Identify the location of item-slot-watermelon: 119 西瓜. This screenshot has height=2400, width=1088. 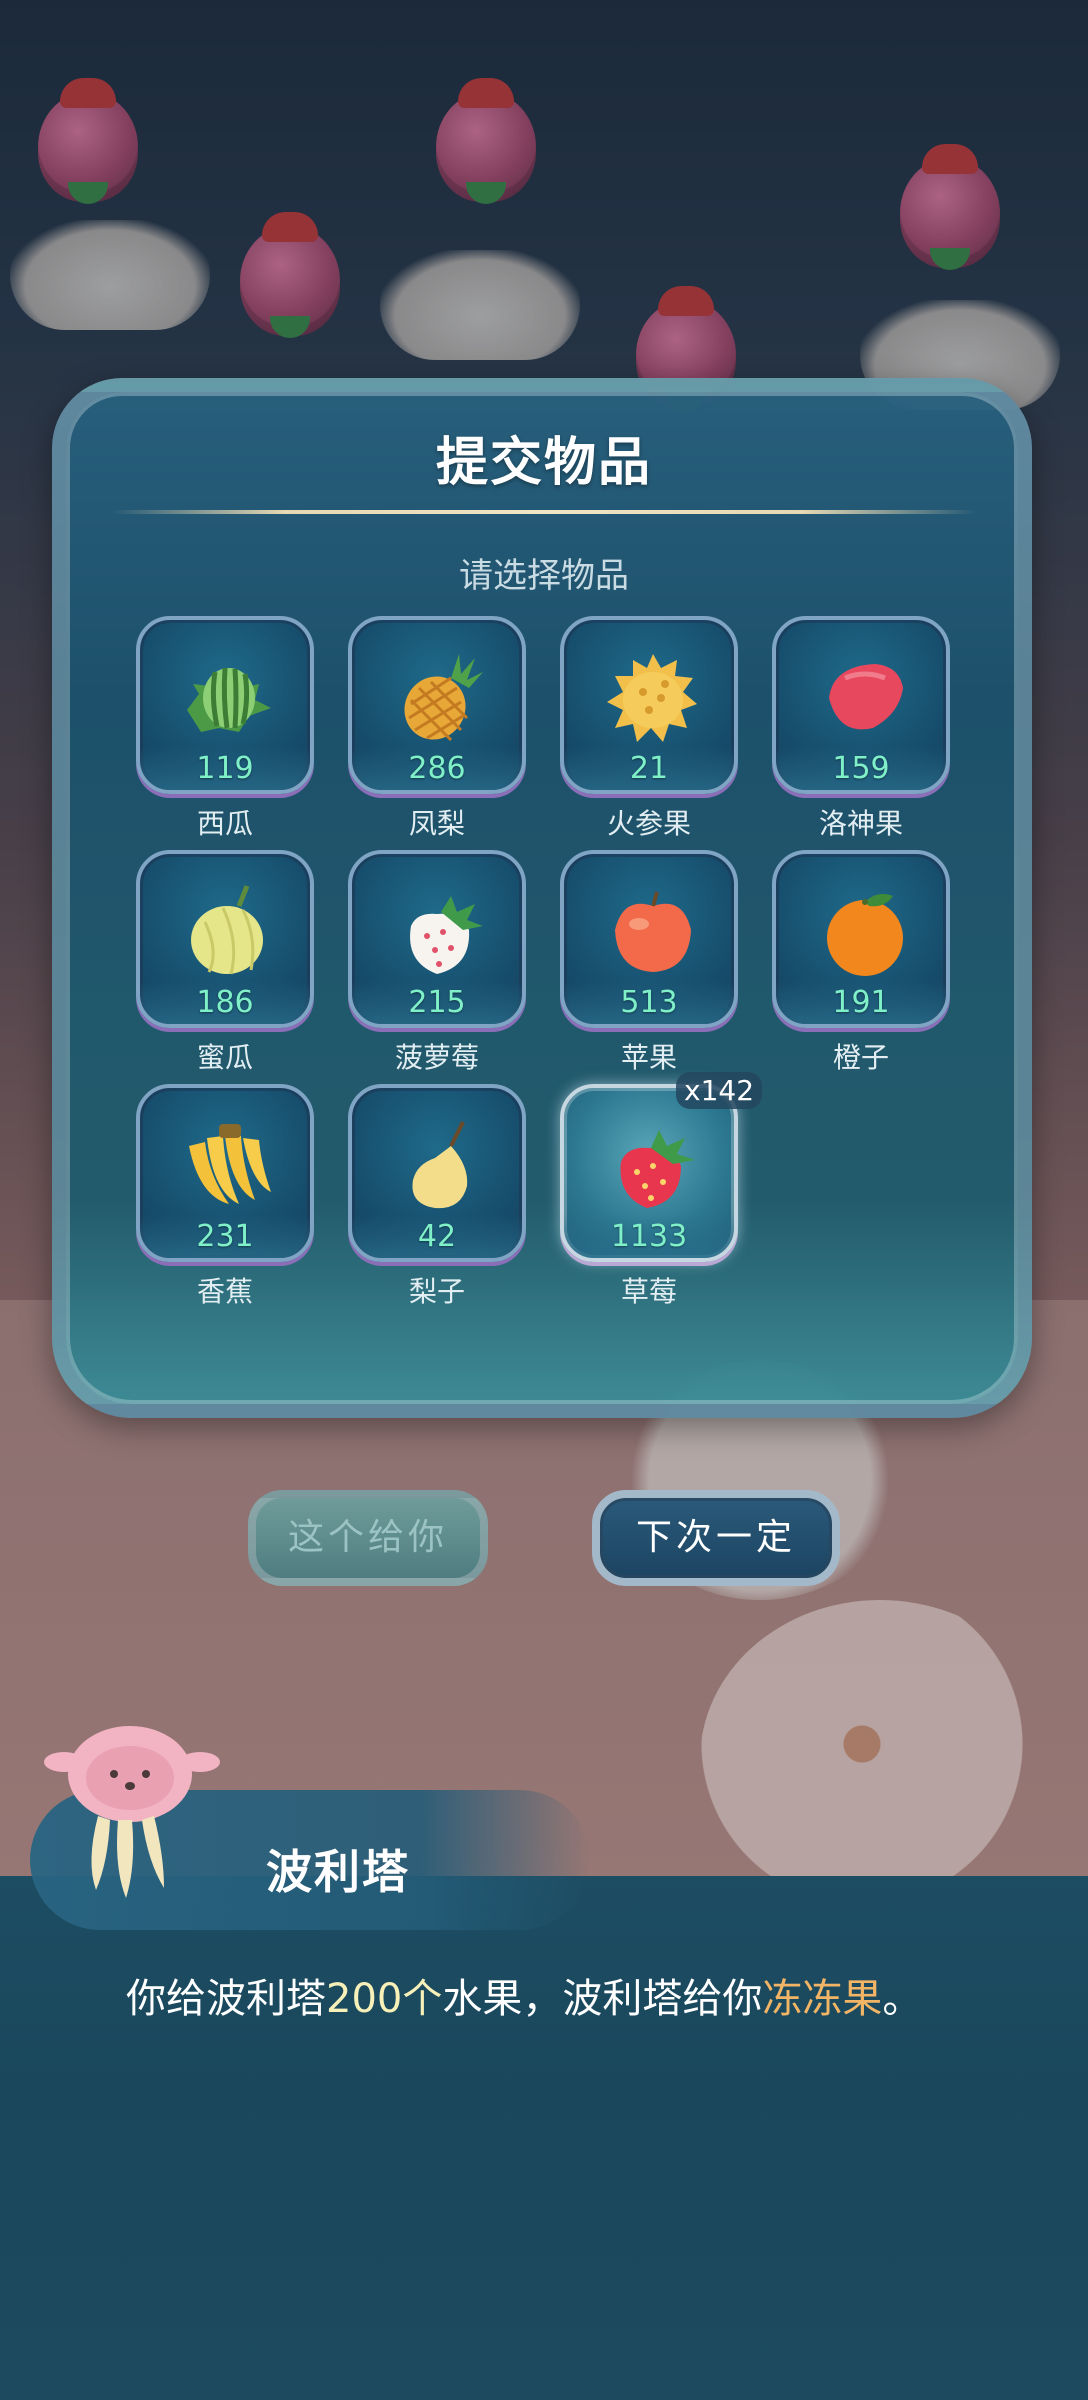
(225, 731).